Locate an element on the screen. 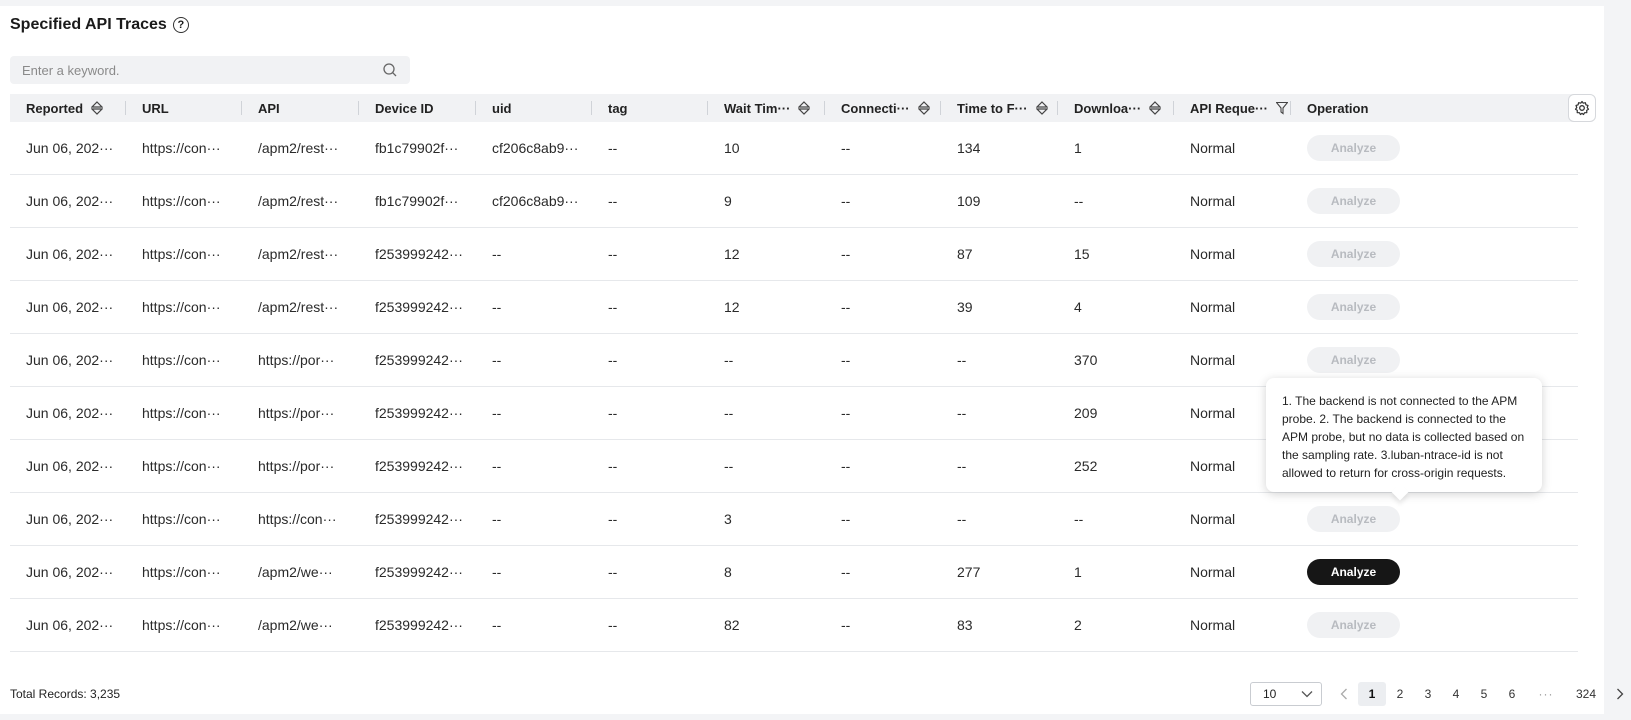  page-3: 3 is located at coordinates (1428, 694).